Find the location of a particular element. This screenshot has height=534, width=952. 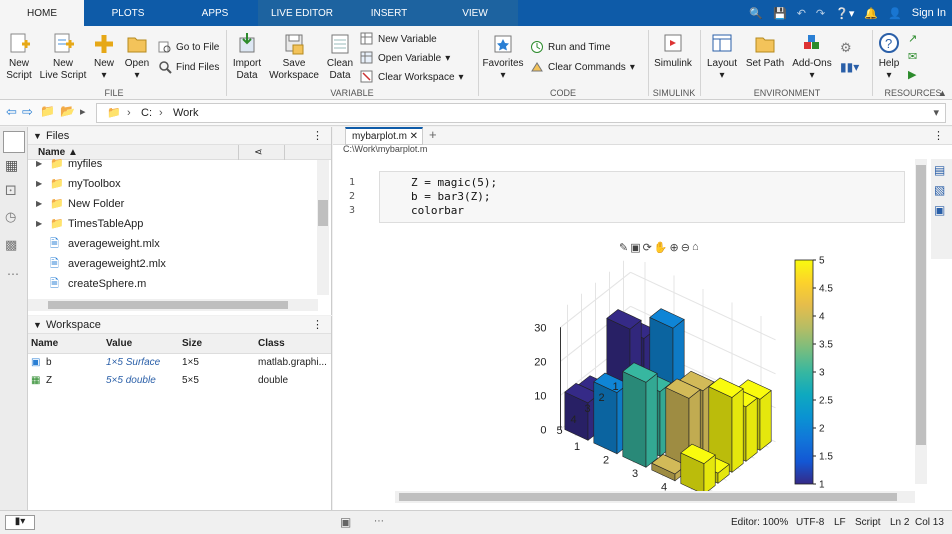

person-icon: 👤 is located at coordinates (895, 13).